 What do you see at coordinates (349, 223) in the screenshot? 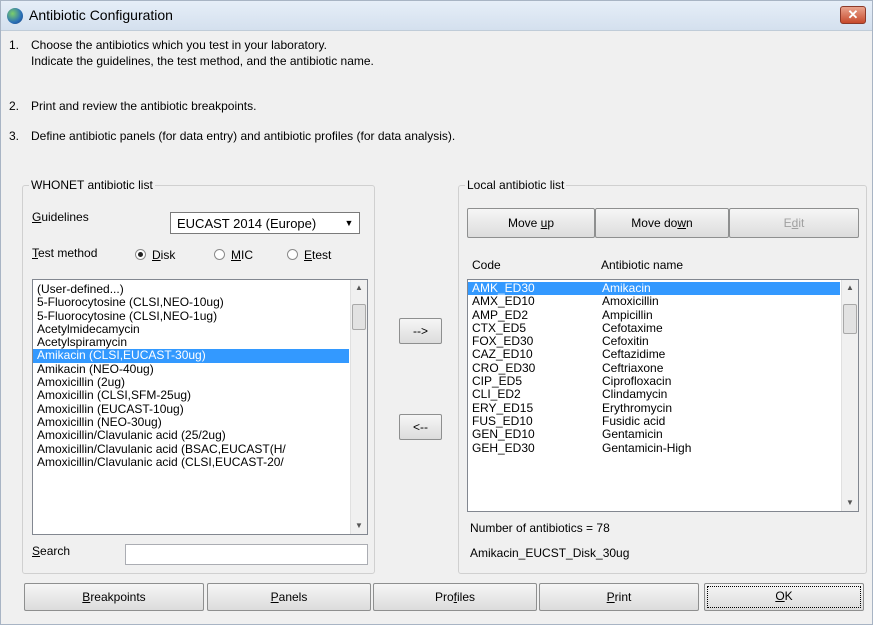
I see `chevron-down-icon: ▼` at bounding box center [349, 223].